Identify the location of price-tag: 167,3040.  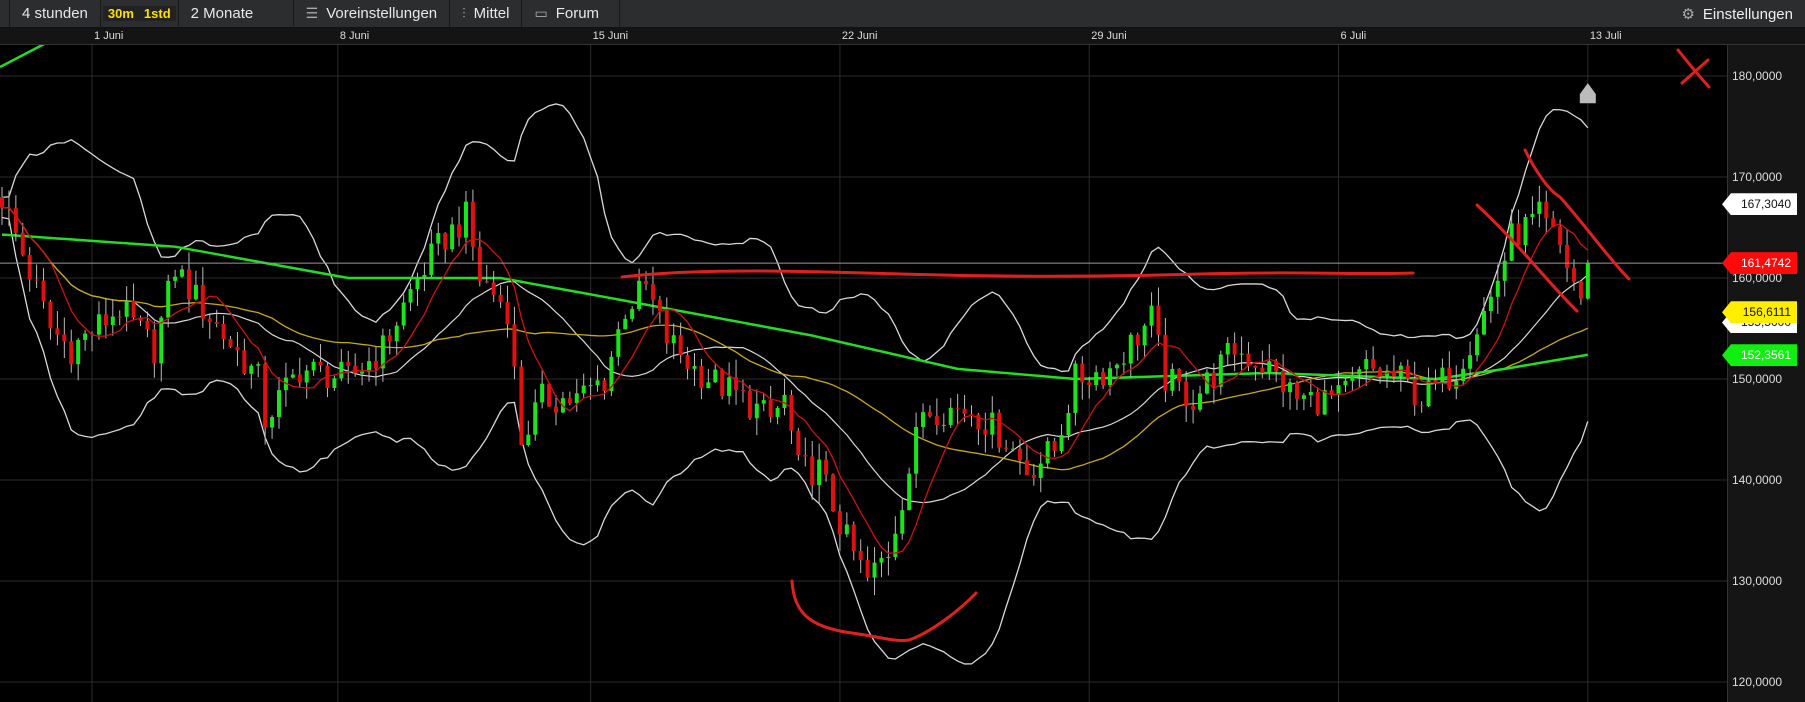
(1759, 204).